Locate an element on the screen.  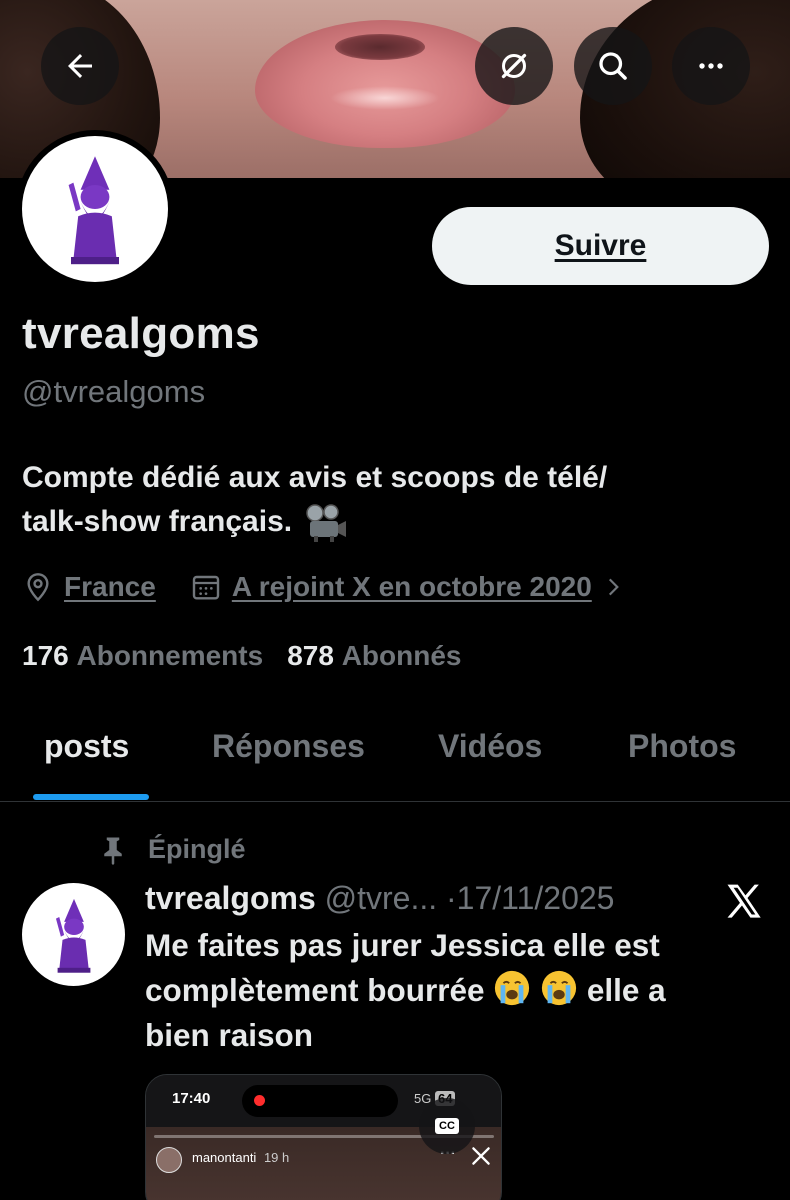
back-button is located at coordinates (80, 66).